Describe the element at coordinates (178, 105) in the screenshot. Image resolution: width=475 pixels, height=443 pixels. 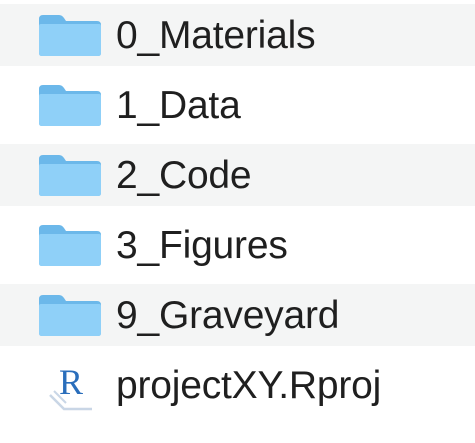
I see `file-name: 1_Data` at that location.